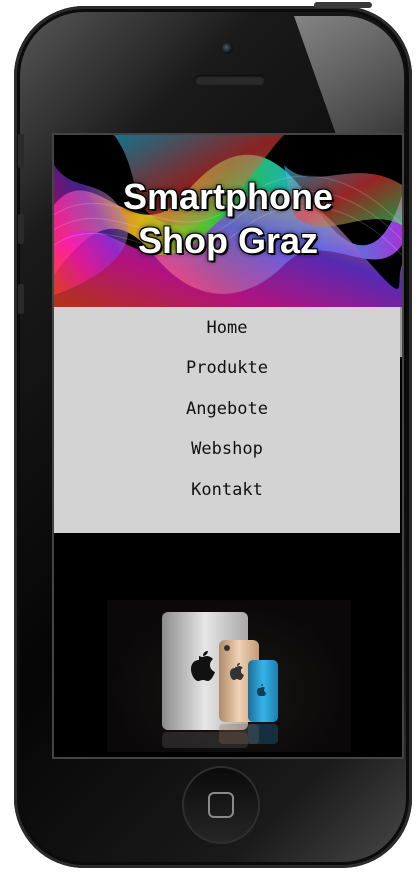 The image size is (420, 872). What do you see at coordinates (21, 229) in the screenshot?
I see `volume-up-button` at bounding box center [21, 229].